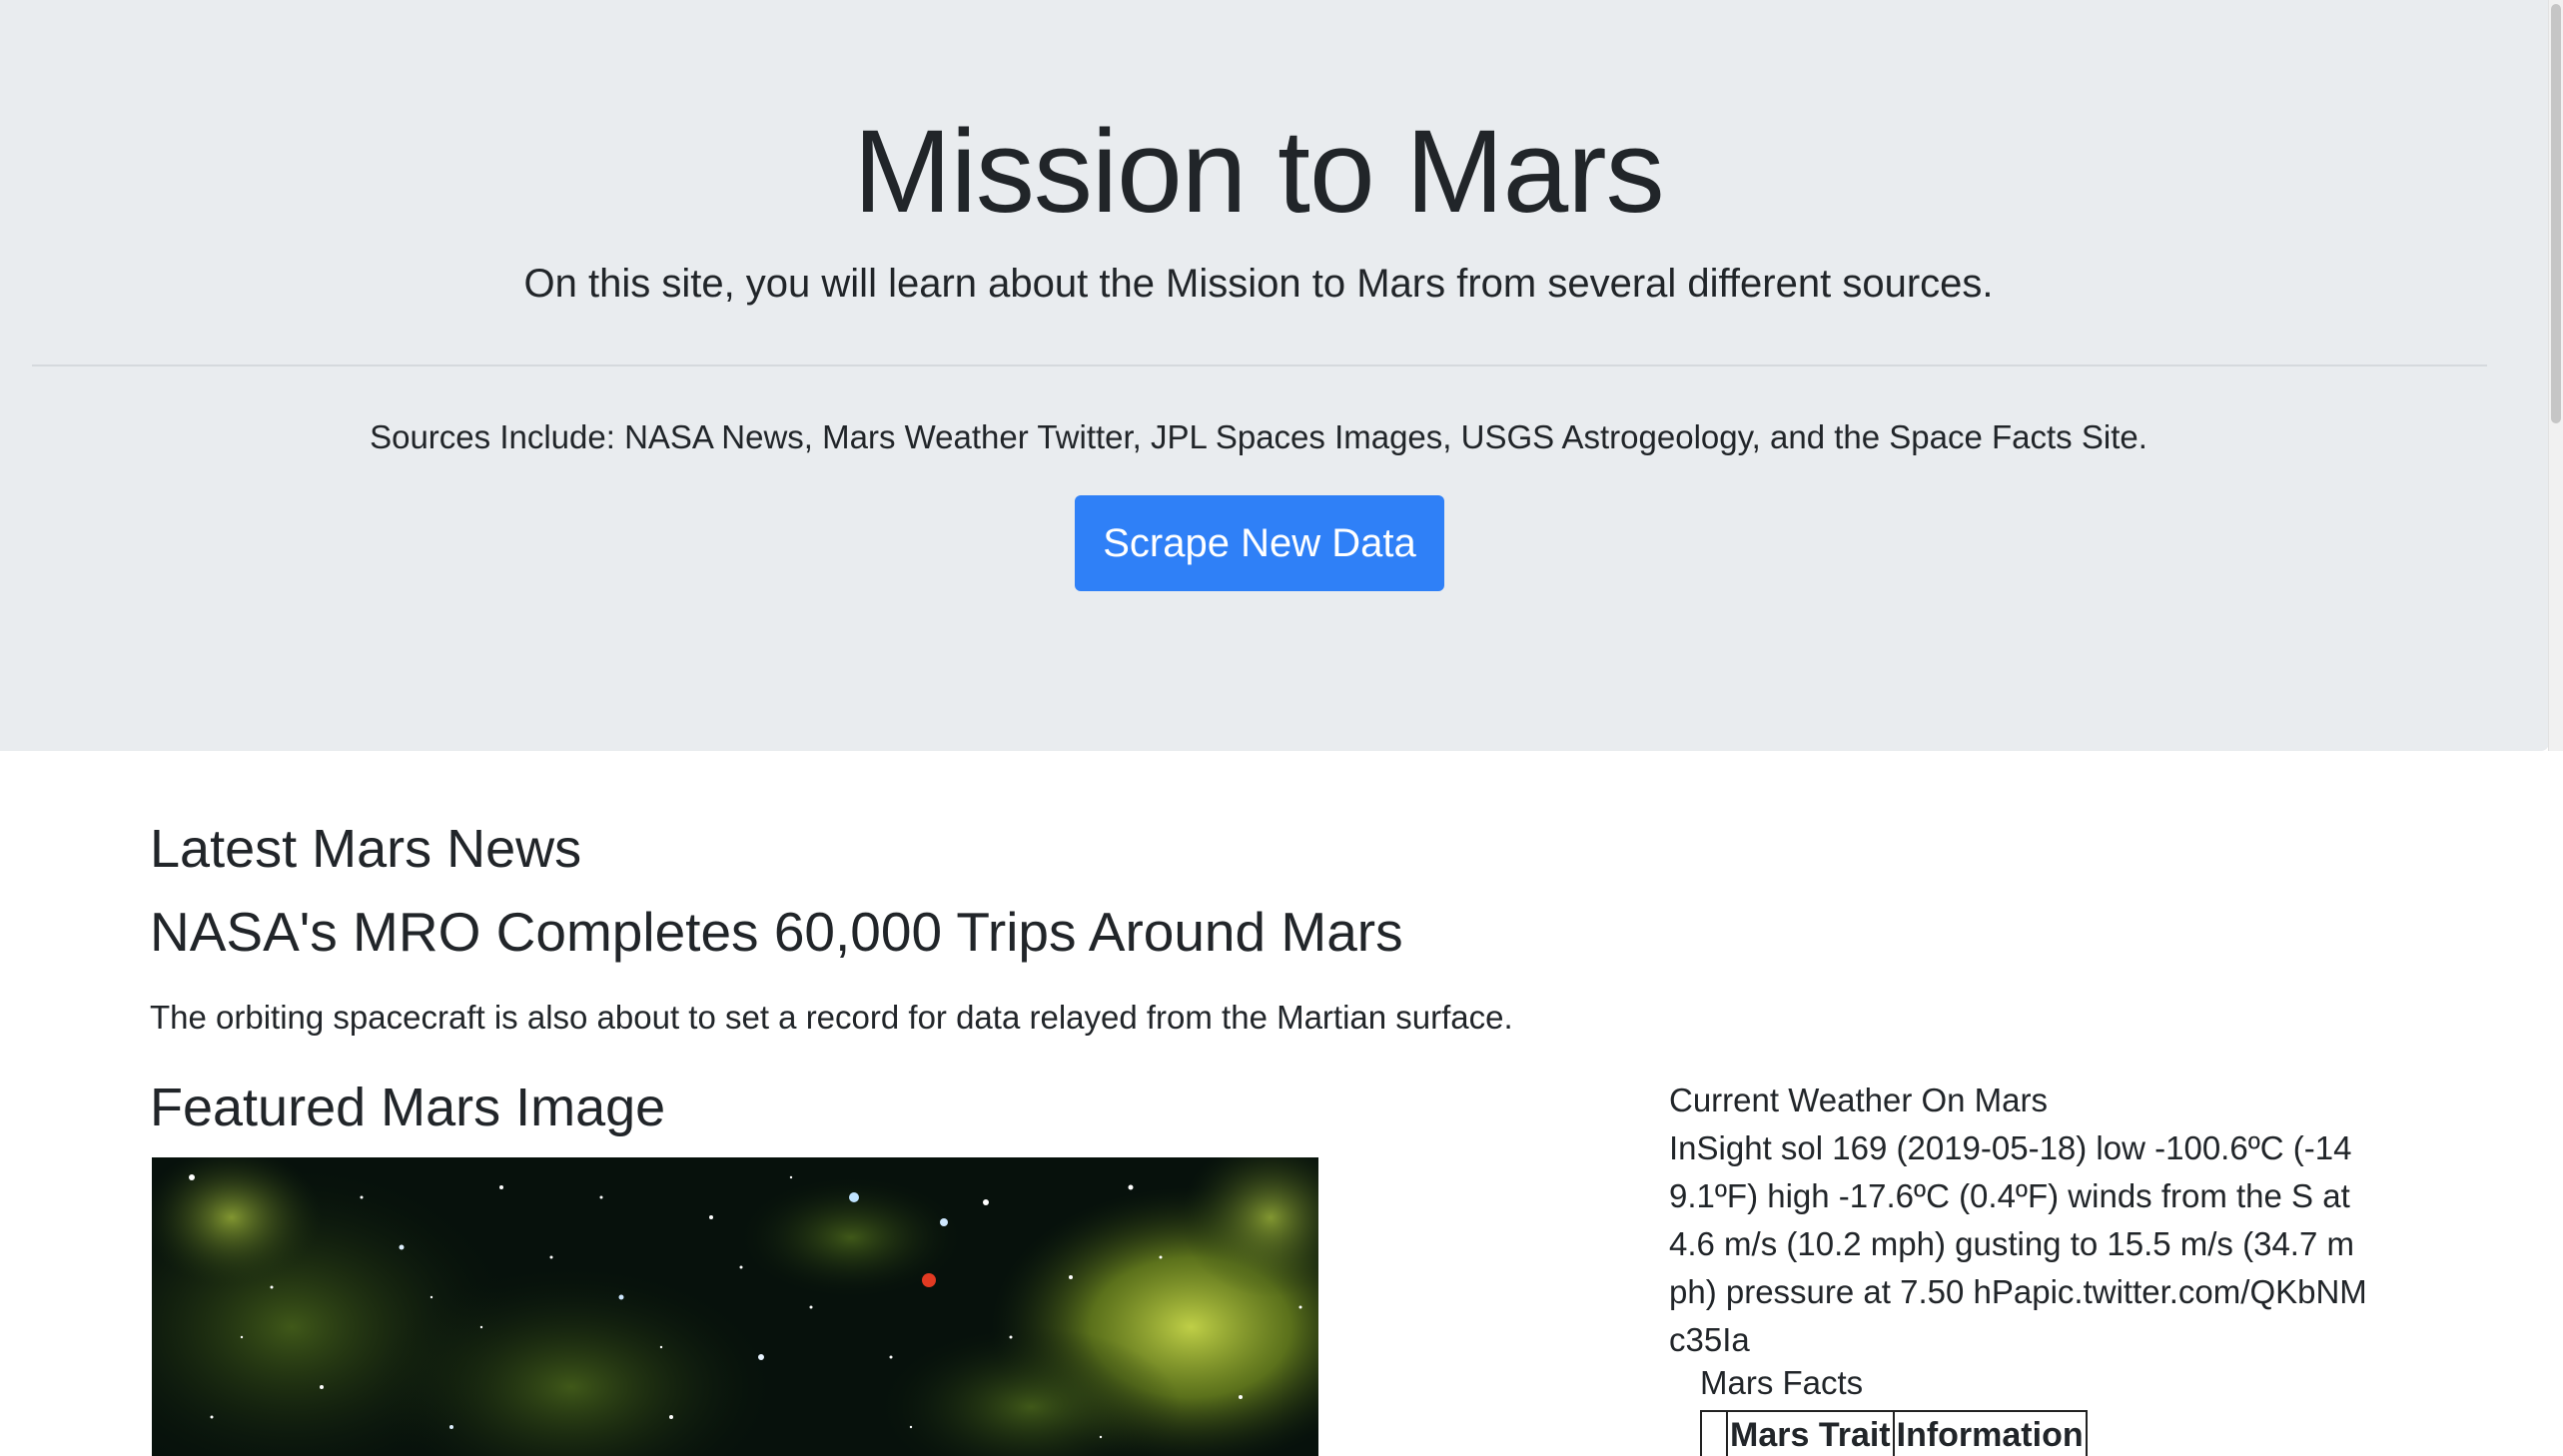  I want to click on scrollbar, so click(2555, 375).